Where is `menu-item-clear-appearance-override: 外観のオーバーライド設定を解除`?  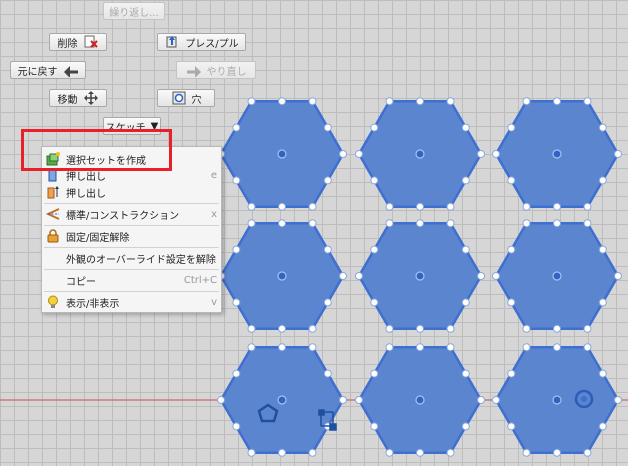
menu-item-clear-appearance-override: 外観のオーバーライド設定を解除 is located at coordinates (131, 258).